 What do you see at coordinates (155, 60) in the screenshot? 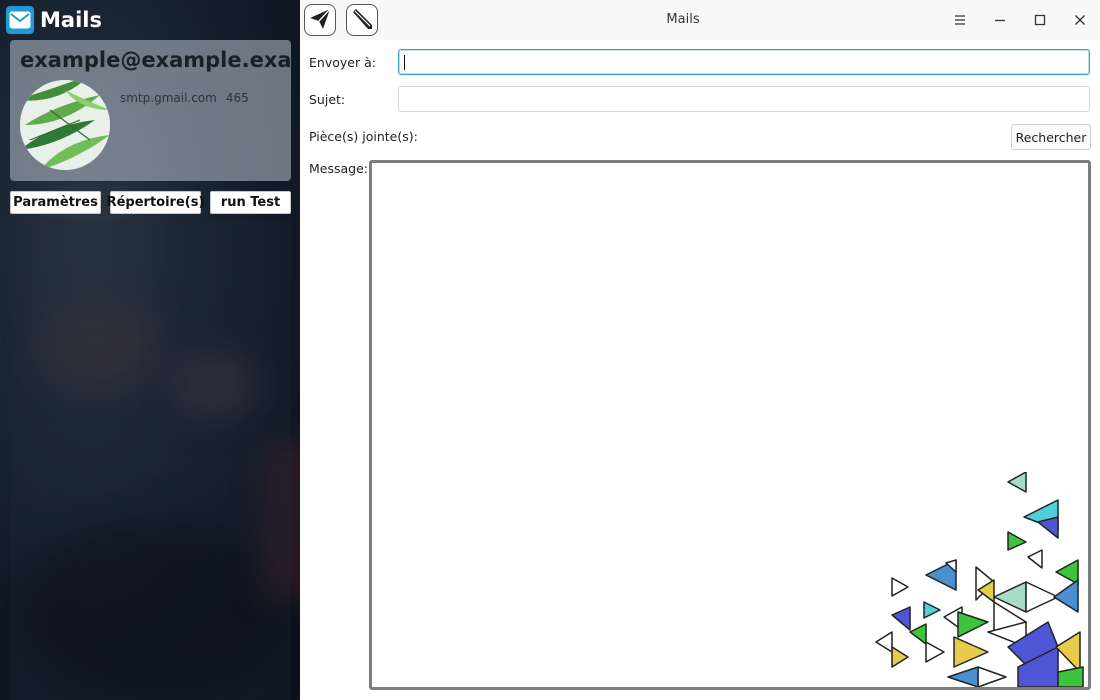
I see `account-email: example@example.exam` at bounding box center [155, 60].